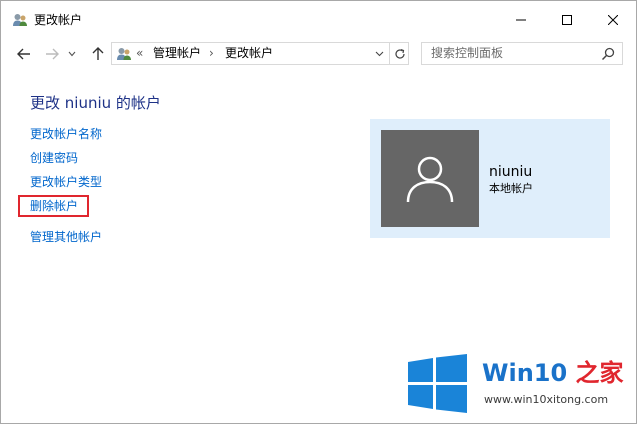  What do you see at coordinates (608, 54) in the screenshot?
I see `search-icon` at bounding box center [608, 54].